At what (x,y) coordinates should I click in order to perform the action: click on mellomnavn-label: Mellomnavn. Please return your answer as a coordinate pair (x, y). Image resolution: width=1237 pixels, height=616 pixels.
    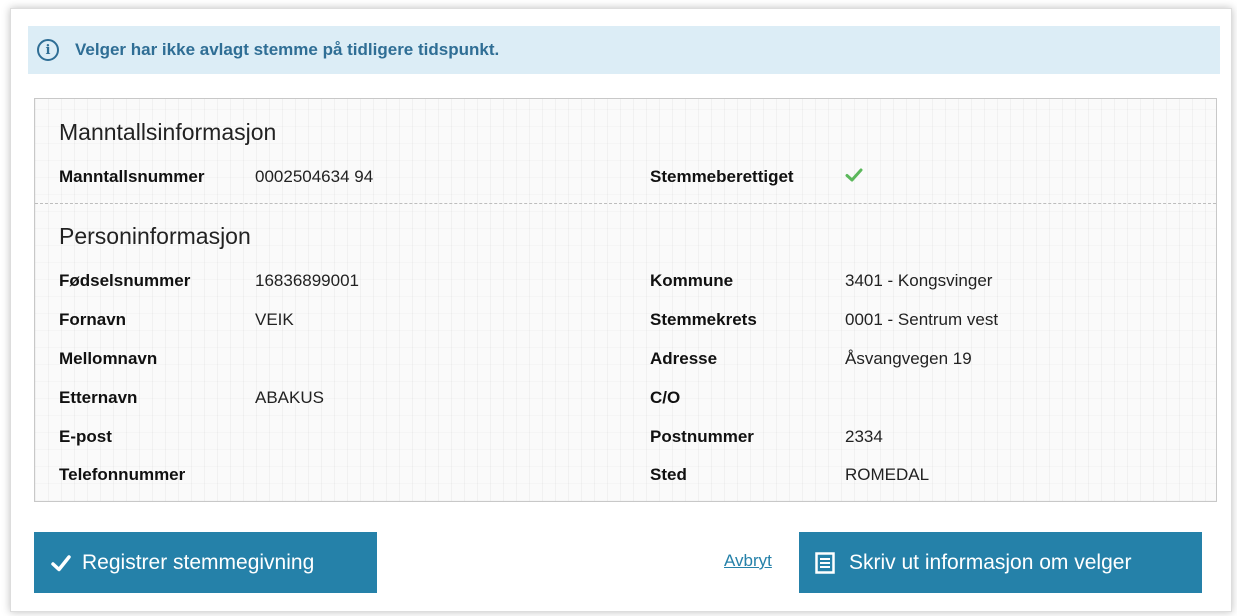
    Looking at the image, I should click on (108, 358).